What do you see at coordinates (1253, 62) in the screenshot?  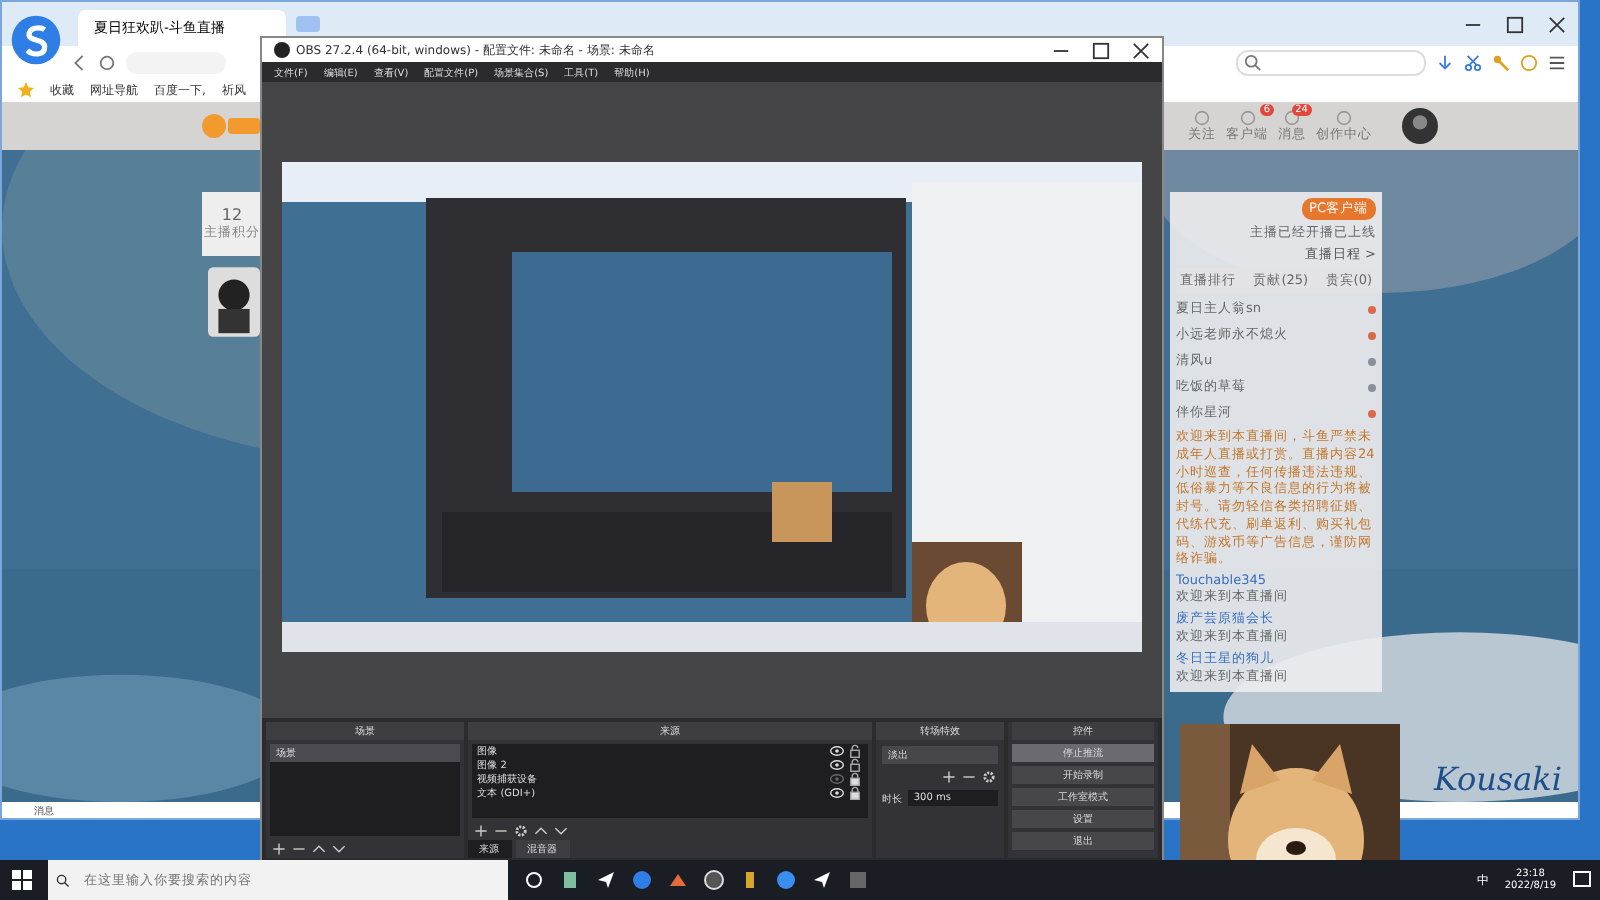 I see `search-icon` at bounding box center [1253, 62].